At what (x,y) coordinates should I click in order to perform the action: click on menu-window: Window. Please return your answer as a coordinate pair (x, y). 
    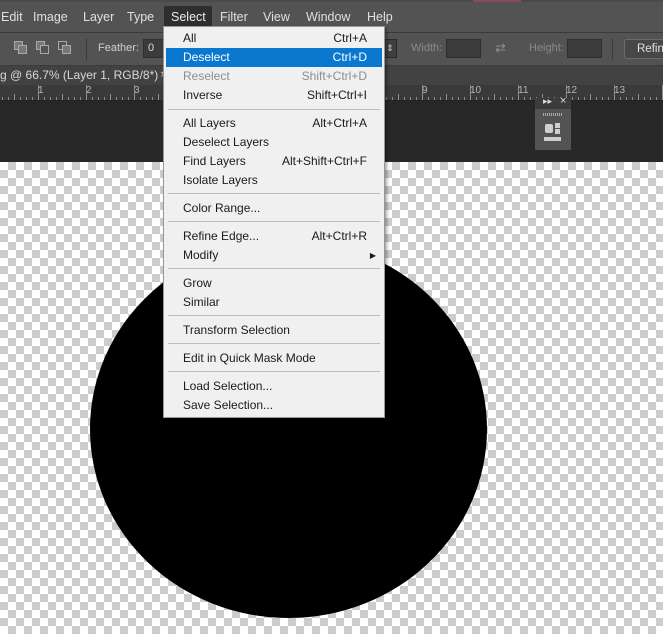
    Looking at the image, I should click on (328, 17).